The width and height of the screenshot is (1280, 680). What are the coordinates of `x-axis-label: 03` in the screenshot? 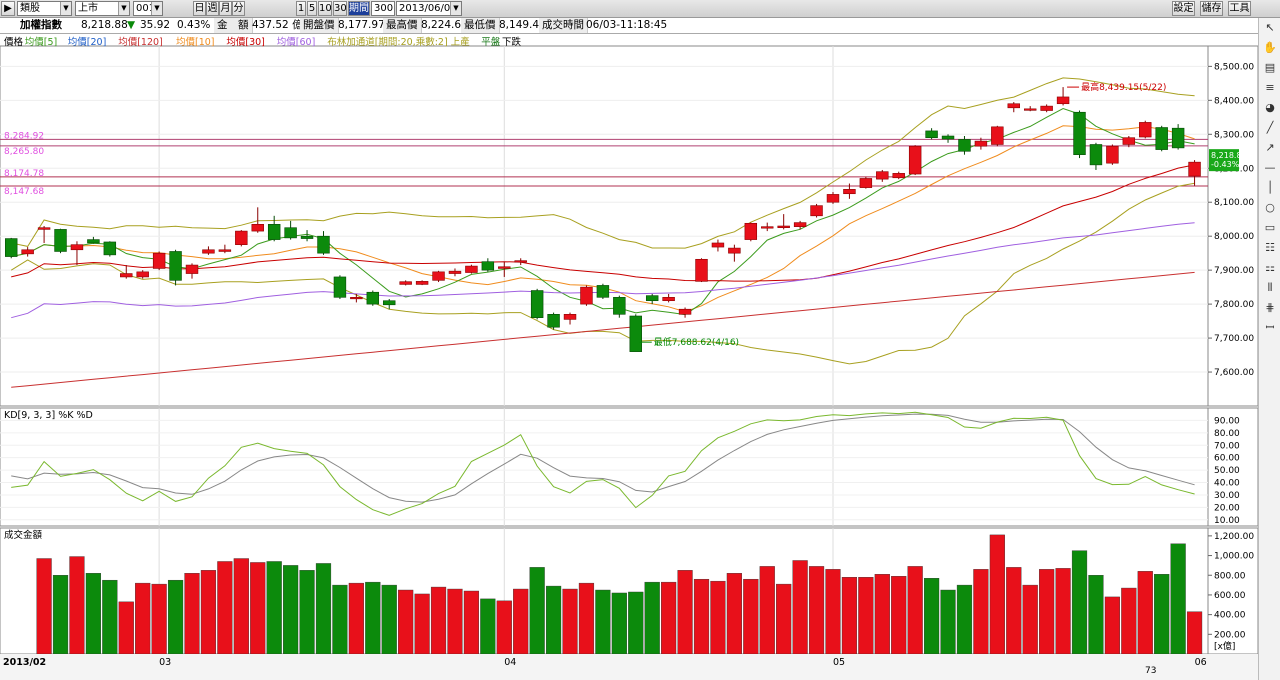 It's located at (165, 662).